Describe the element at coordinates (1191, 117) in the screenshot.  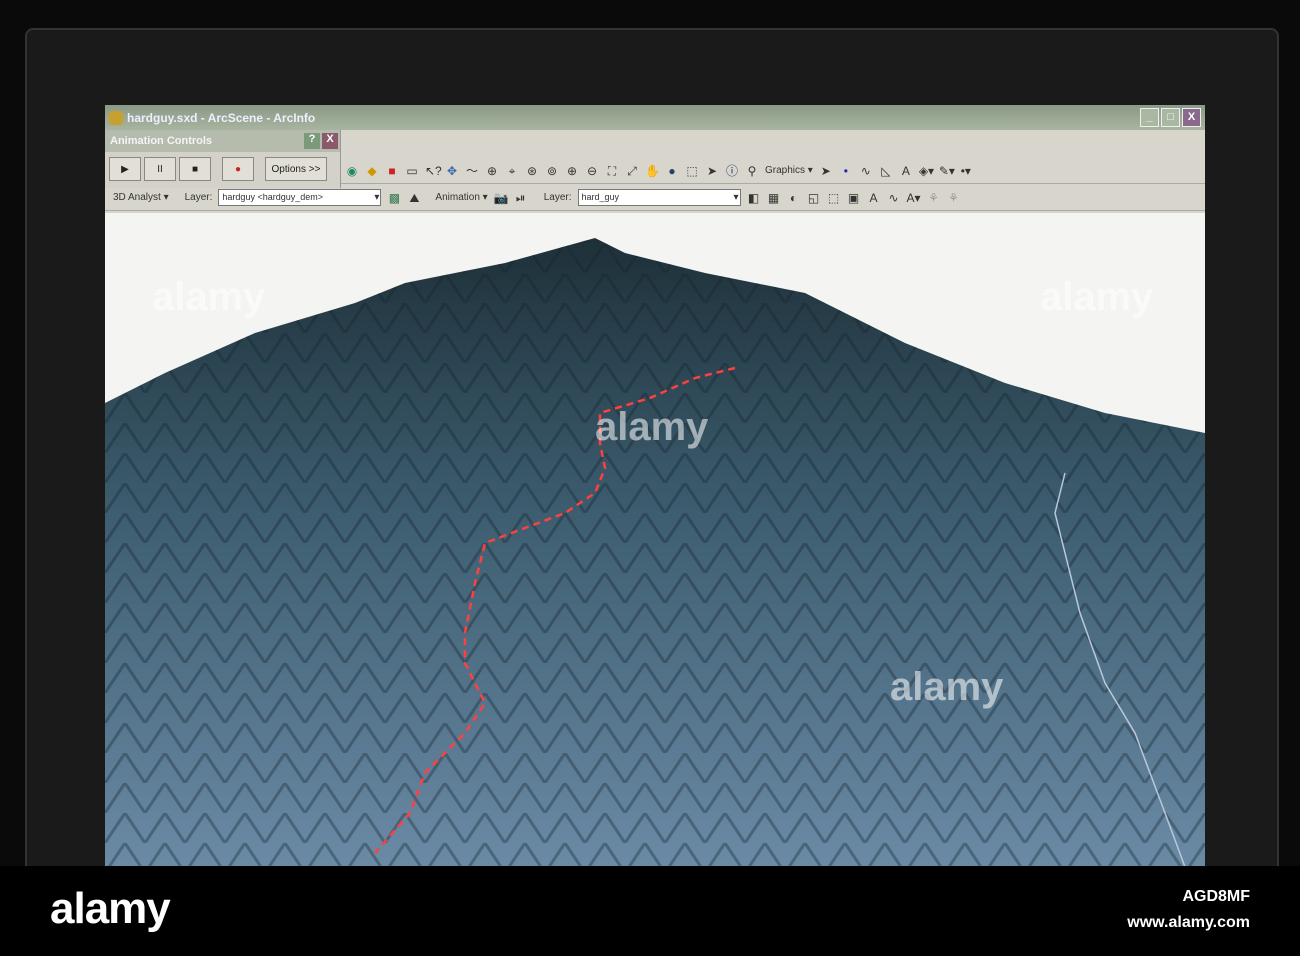
I see `close-button: X` at that location.